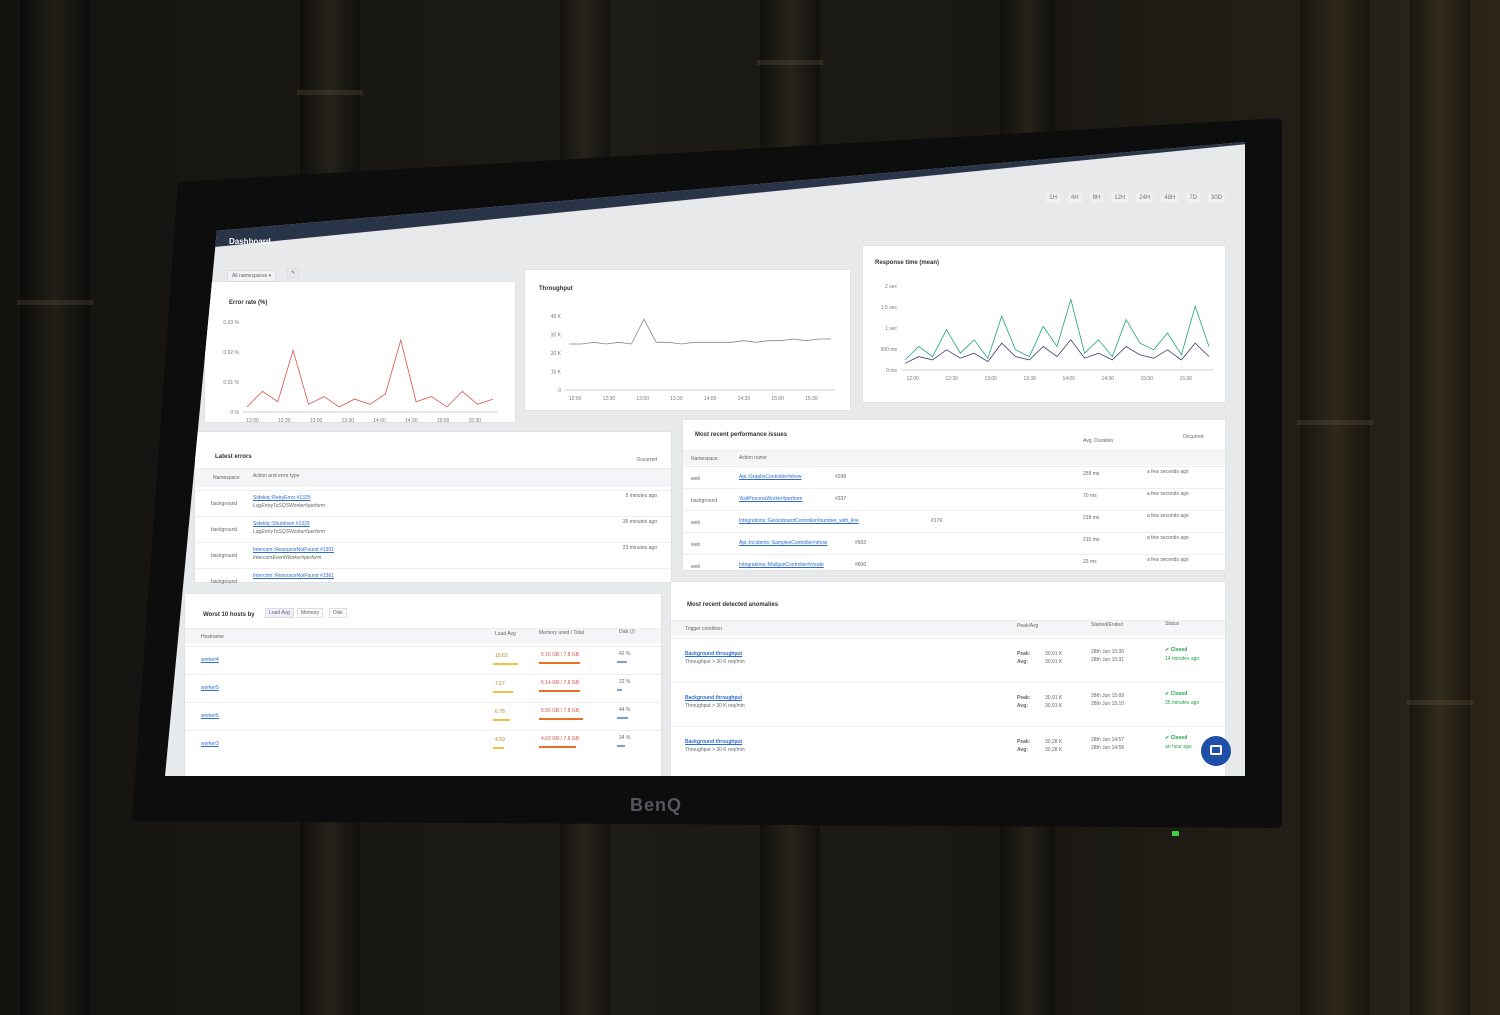 This screenshot has height=1015, width=1500. What do you see at coordinates (891, 329) in the screenshot?
I see `y-tick-label: 1 sec` at bounding box center [891, 329].